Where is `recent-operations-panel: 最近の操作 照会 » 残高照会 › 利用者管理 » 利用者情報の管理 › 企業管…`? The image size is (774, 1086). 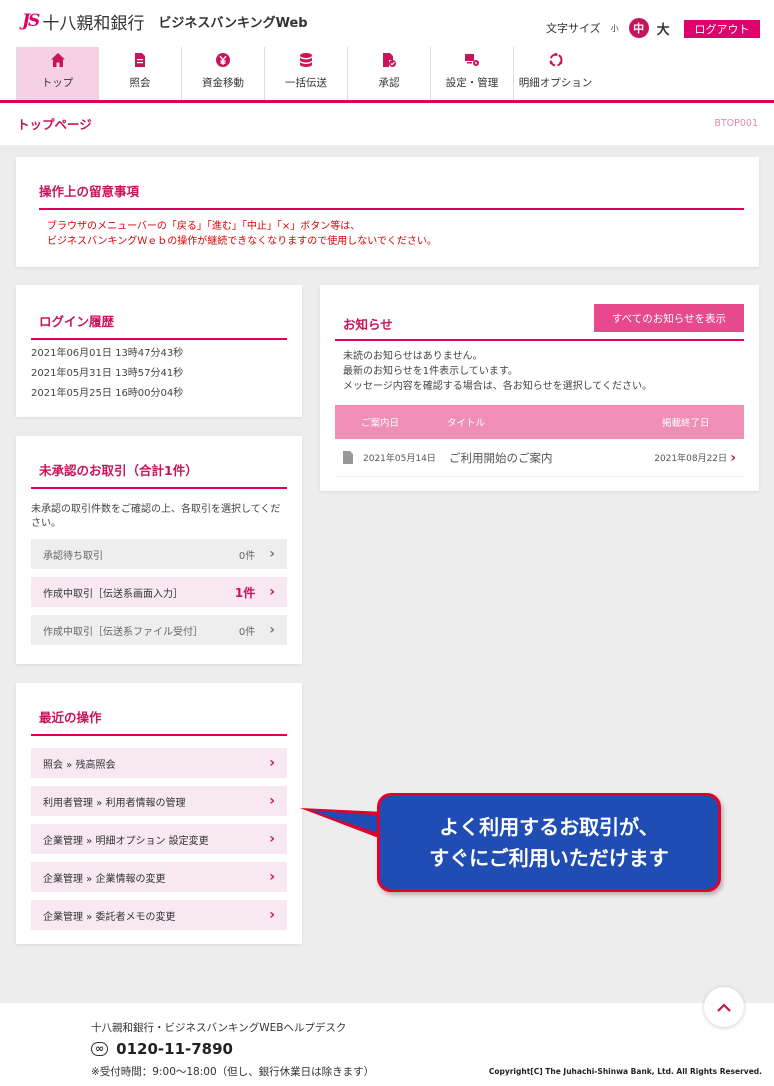 recent-operations-panel: 最近の操作 照会 » 残高照会 › 利用者管理 » 利用者情報の管理 › 企業管… is located at coordinates (159, 813).